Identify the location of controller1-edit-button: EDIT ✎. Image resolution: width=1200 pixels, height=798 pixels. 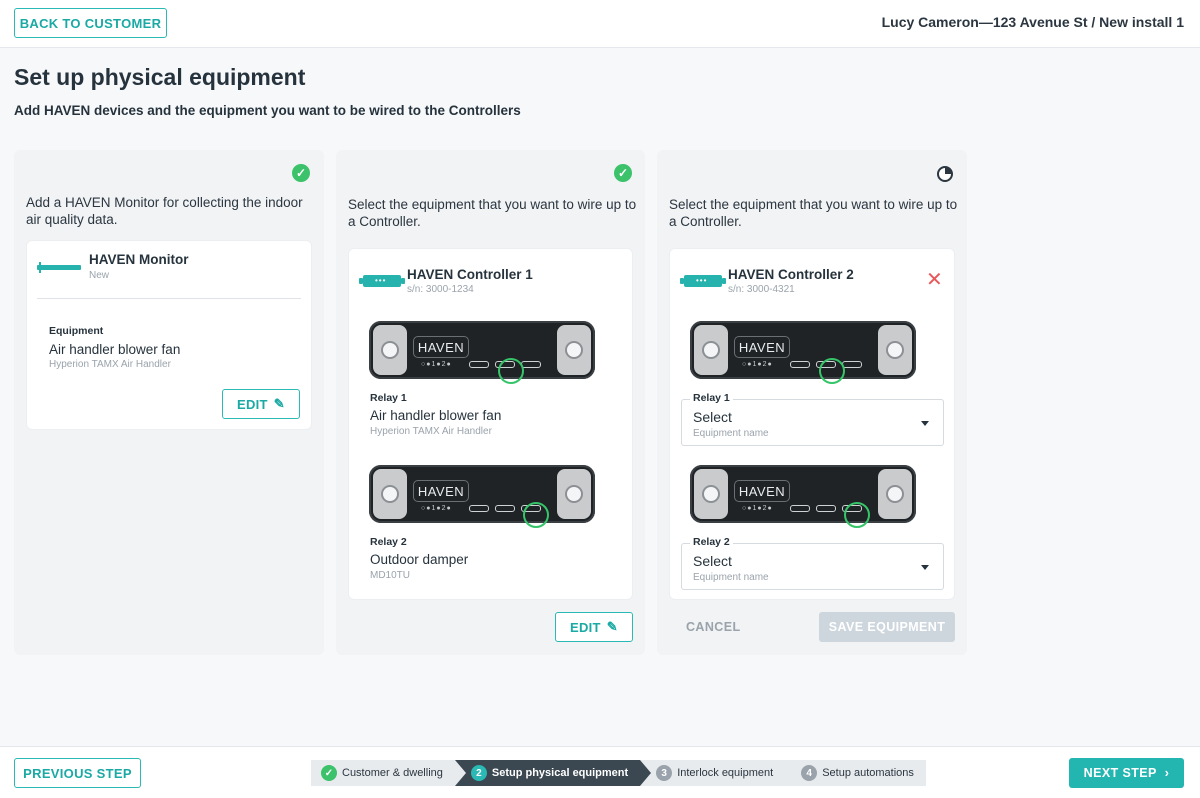
(594, 627).